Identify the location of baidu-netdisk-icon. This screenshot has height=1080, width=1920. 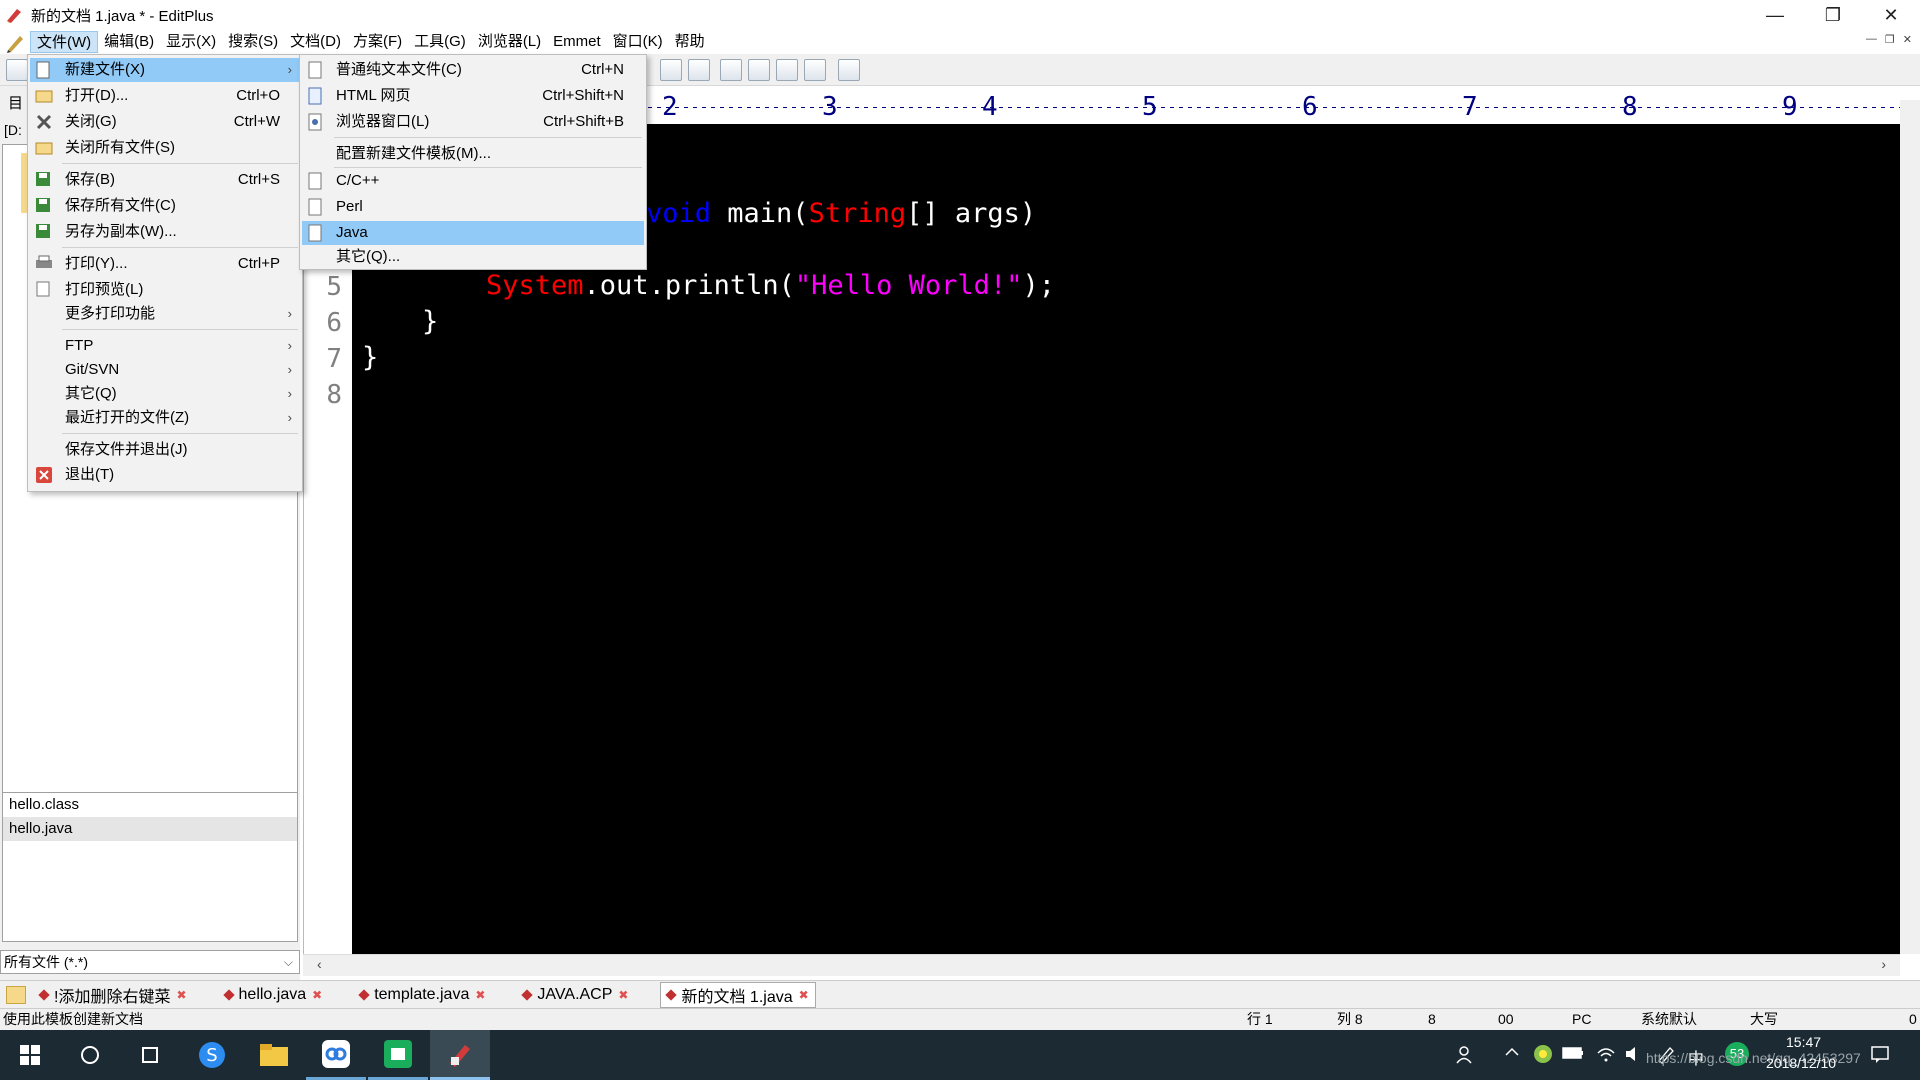
(336, 1055).